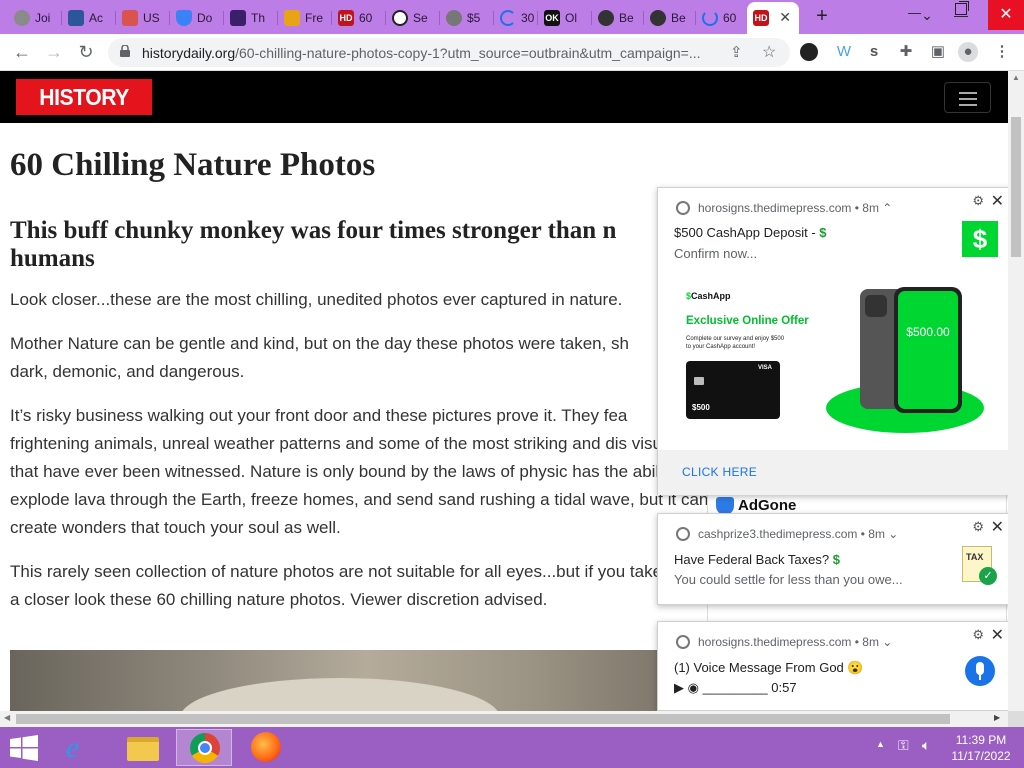  What do you see at coordinates (467, 18) in the screenshot?
I see `tab-9: $5` at bounding box center [467, 18].